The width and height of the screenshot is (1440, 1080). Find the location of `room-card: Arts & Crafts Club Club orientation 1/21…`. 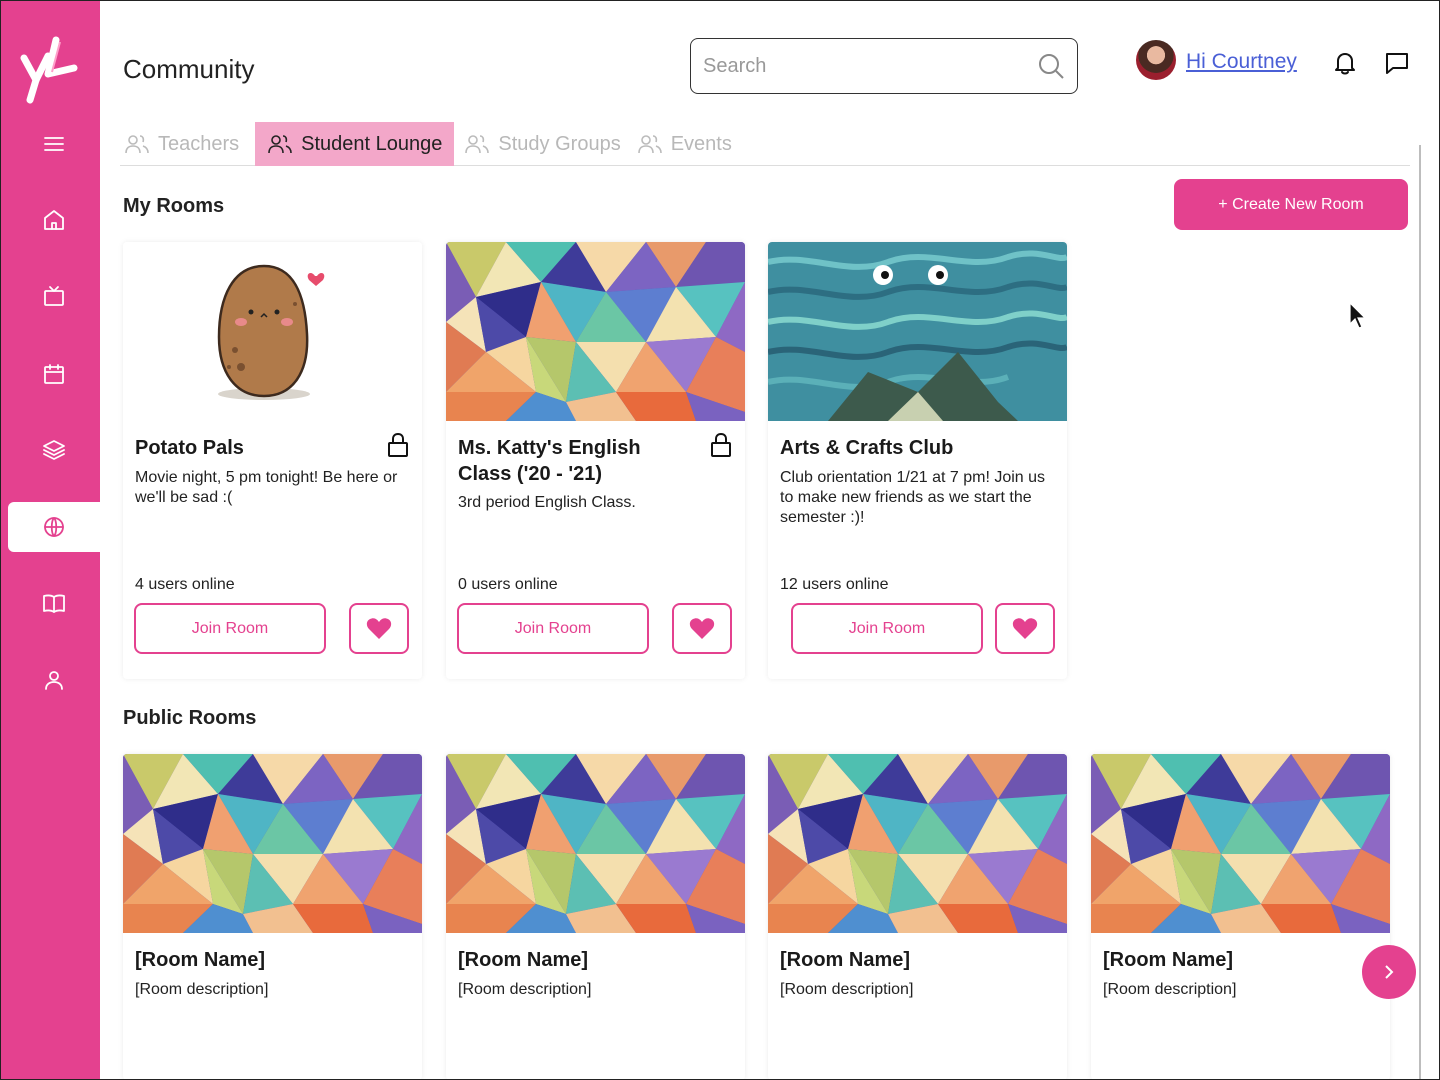

room-card: Arts & Crafts Club Club orientation 1/21… is located at coordinates (917, 460).